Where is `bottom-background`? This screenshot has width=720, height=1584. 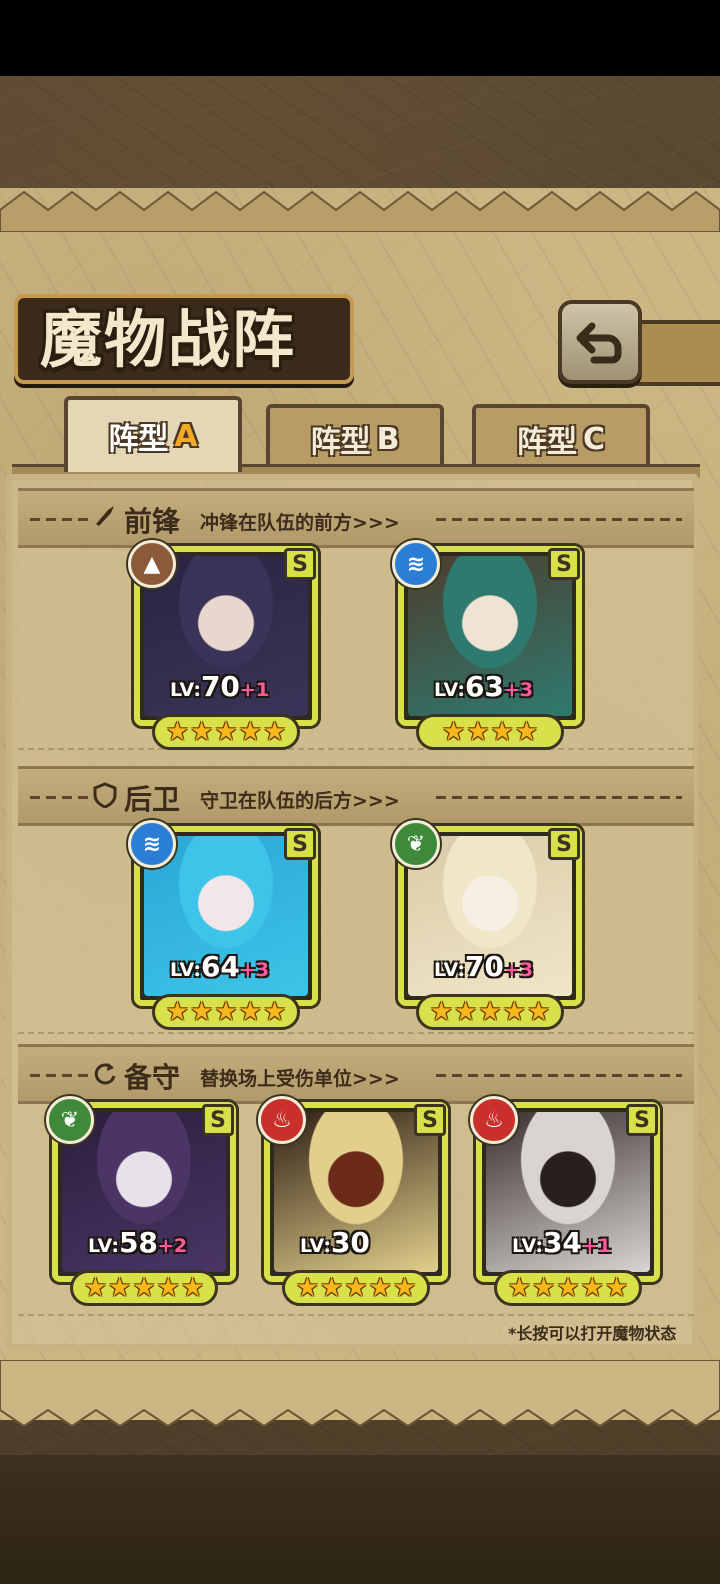
bottom-background is located at coordinates (360, 1519).